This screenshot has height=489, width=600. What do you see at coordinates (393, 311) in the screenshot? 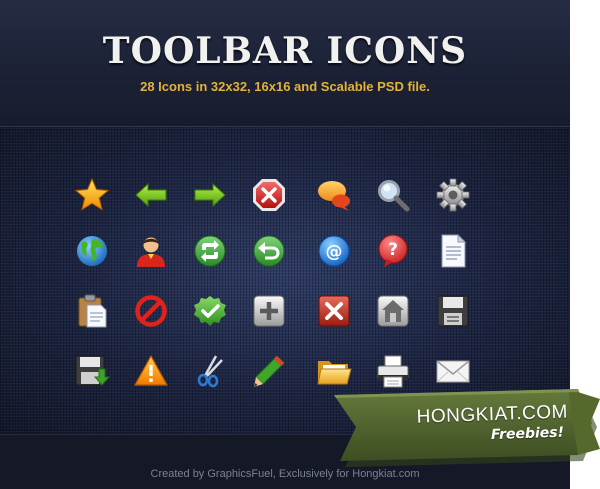
I see `home-icon` at bounding box center [393, 311].